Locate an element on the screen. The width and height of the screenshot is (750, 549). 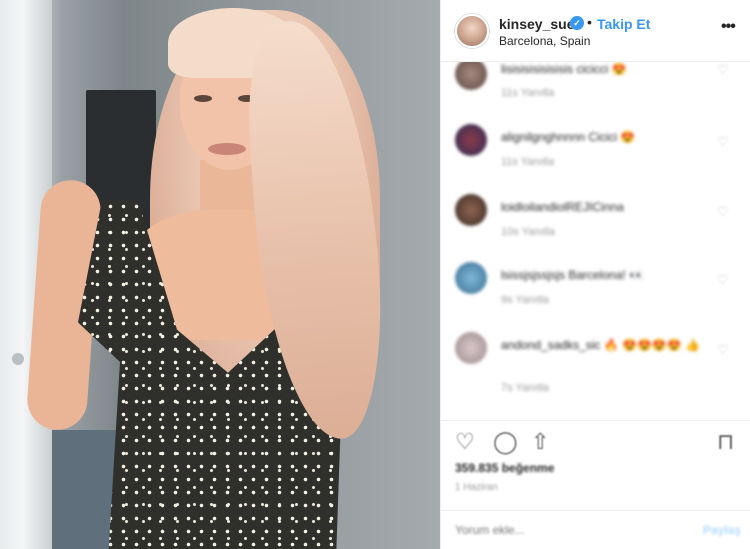
username: kinsey_sue is located at coordinates (537, 24).